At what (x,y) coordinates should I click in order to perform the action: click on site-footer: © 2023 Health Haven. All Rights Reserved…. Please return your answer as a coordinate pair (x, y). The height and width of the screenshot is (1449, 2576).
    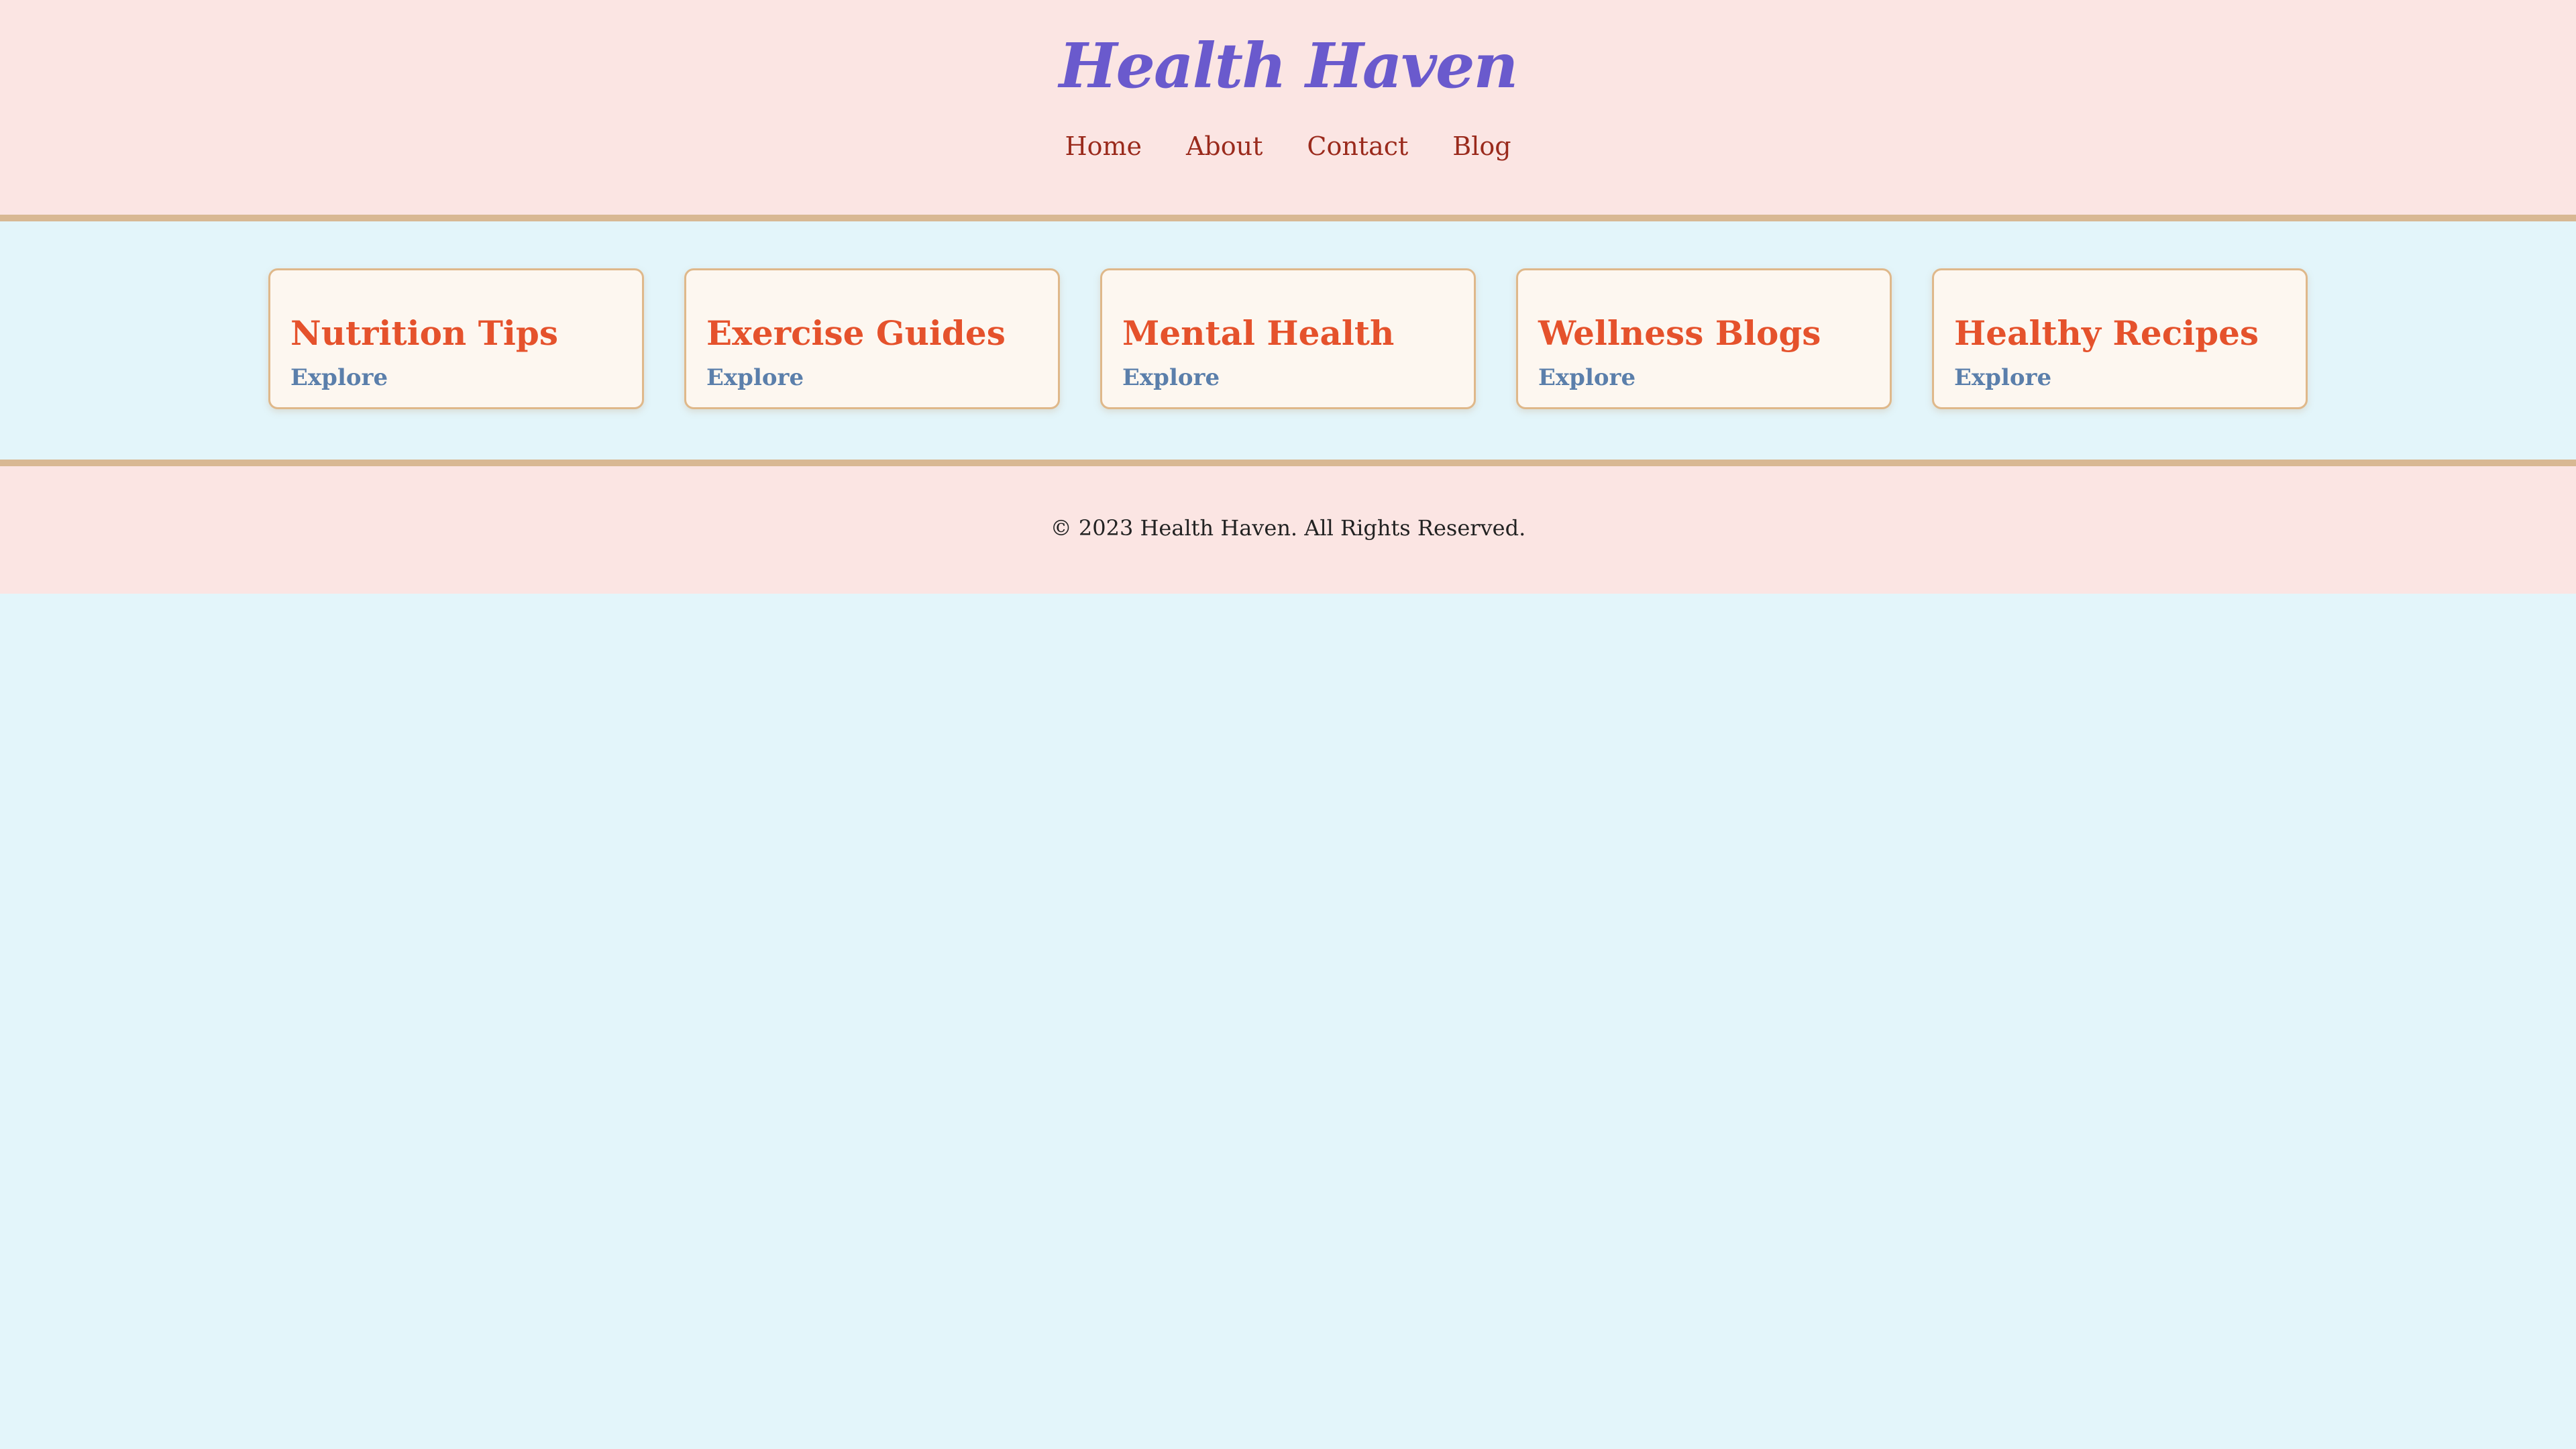
    Looking at the image, I should click on (1288, 527).